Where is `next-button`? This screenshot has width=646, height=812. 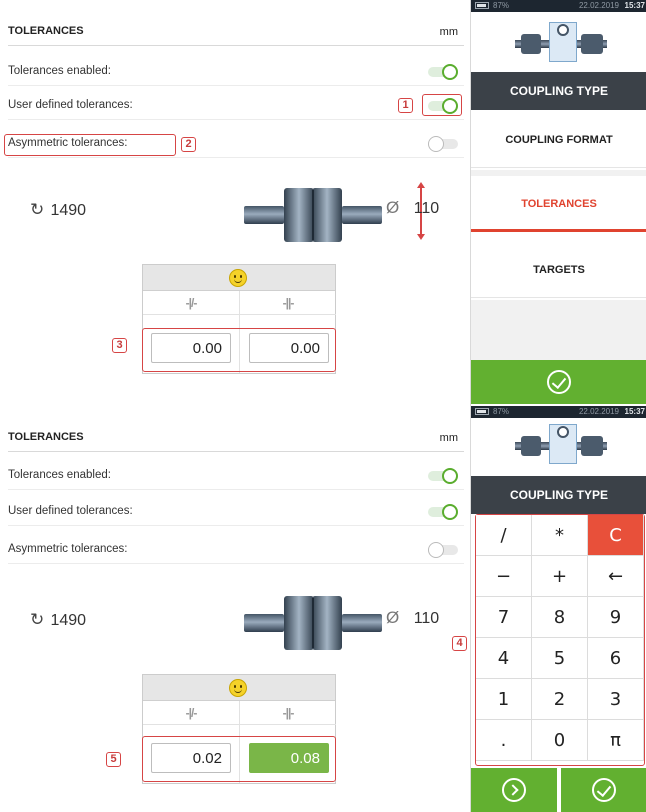 next-button is located at coordinates (514, 790).